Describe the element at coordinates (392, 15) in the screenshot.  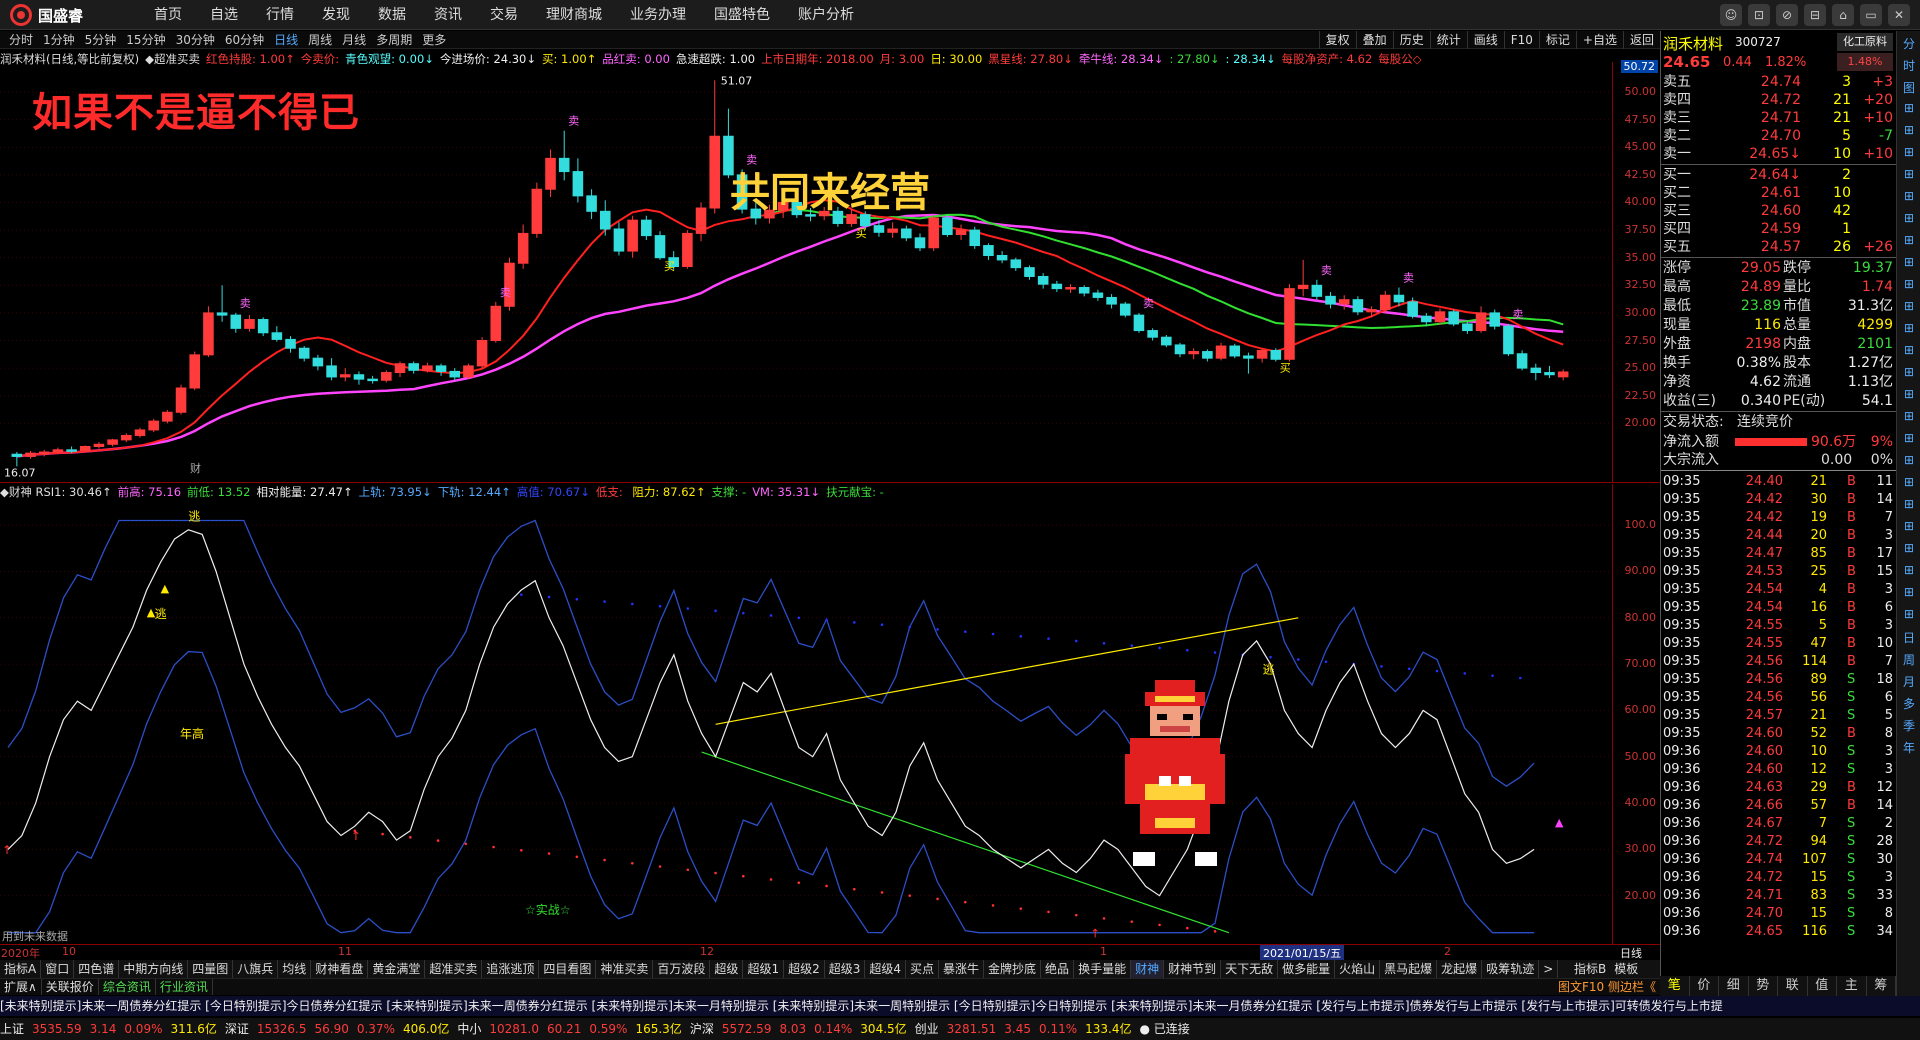
I see `menu-item: 数据` at that location.